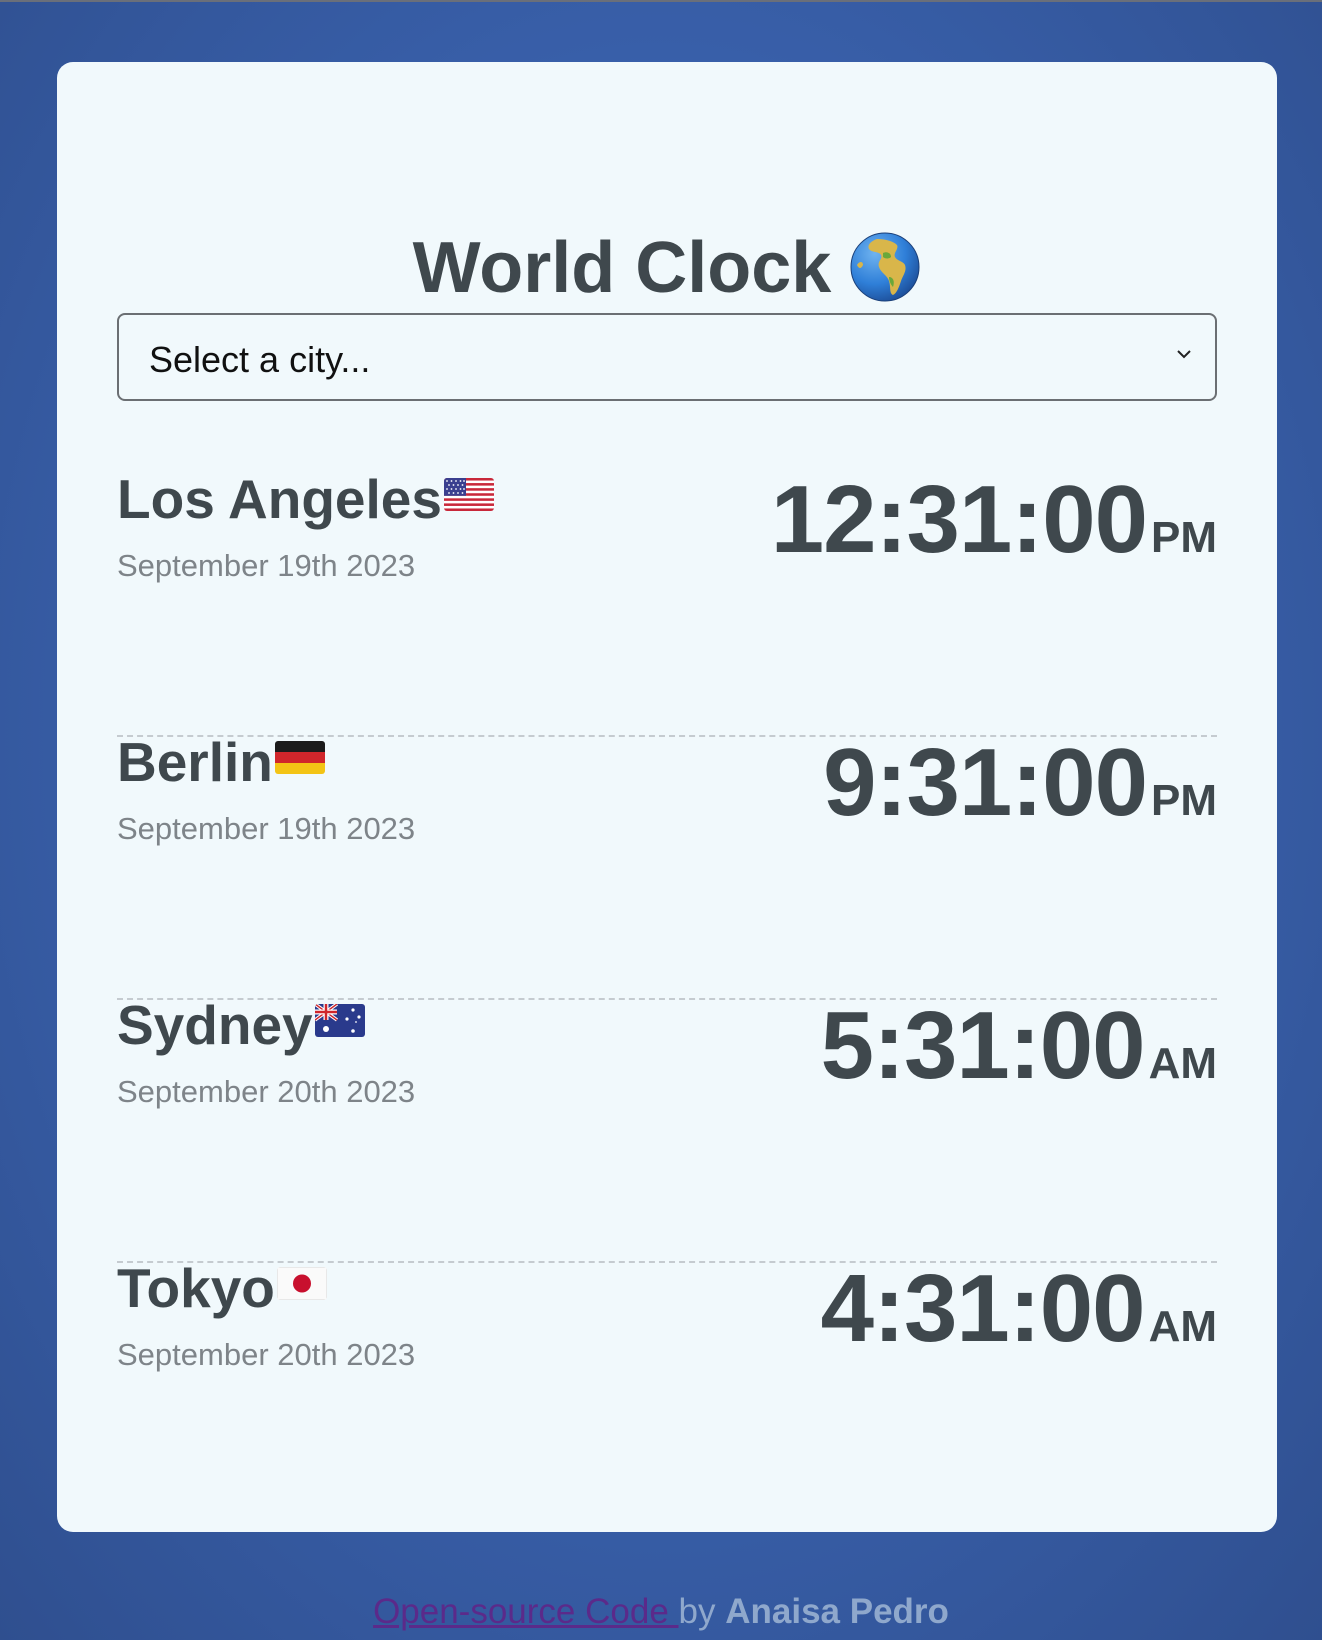 The image size is (1322, 1640). I want to click on city-name: Los Angeles, so click(305, 499).